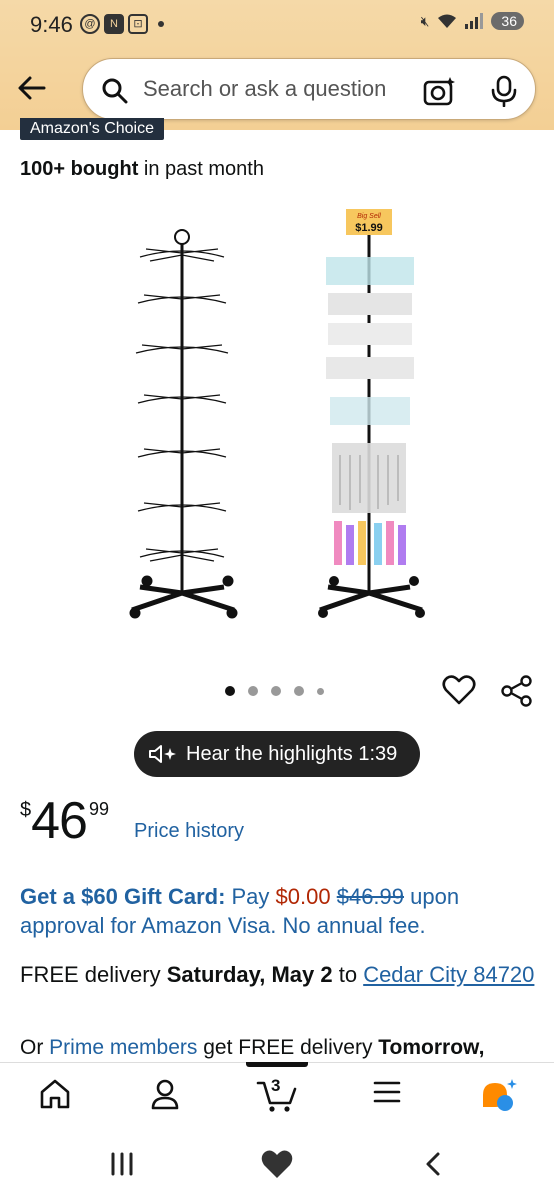 The image size is (554, 1200). What do you see at coordinates (201, 169) in the screenshot?
I see `purchase-count-rest: in past month` at bounding box center [201, 169].